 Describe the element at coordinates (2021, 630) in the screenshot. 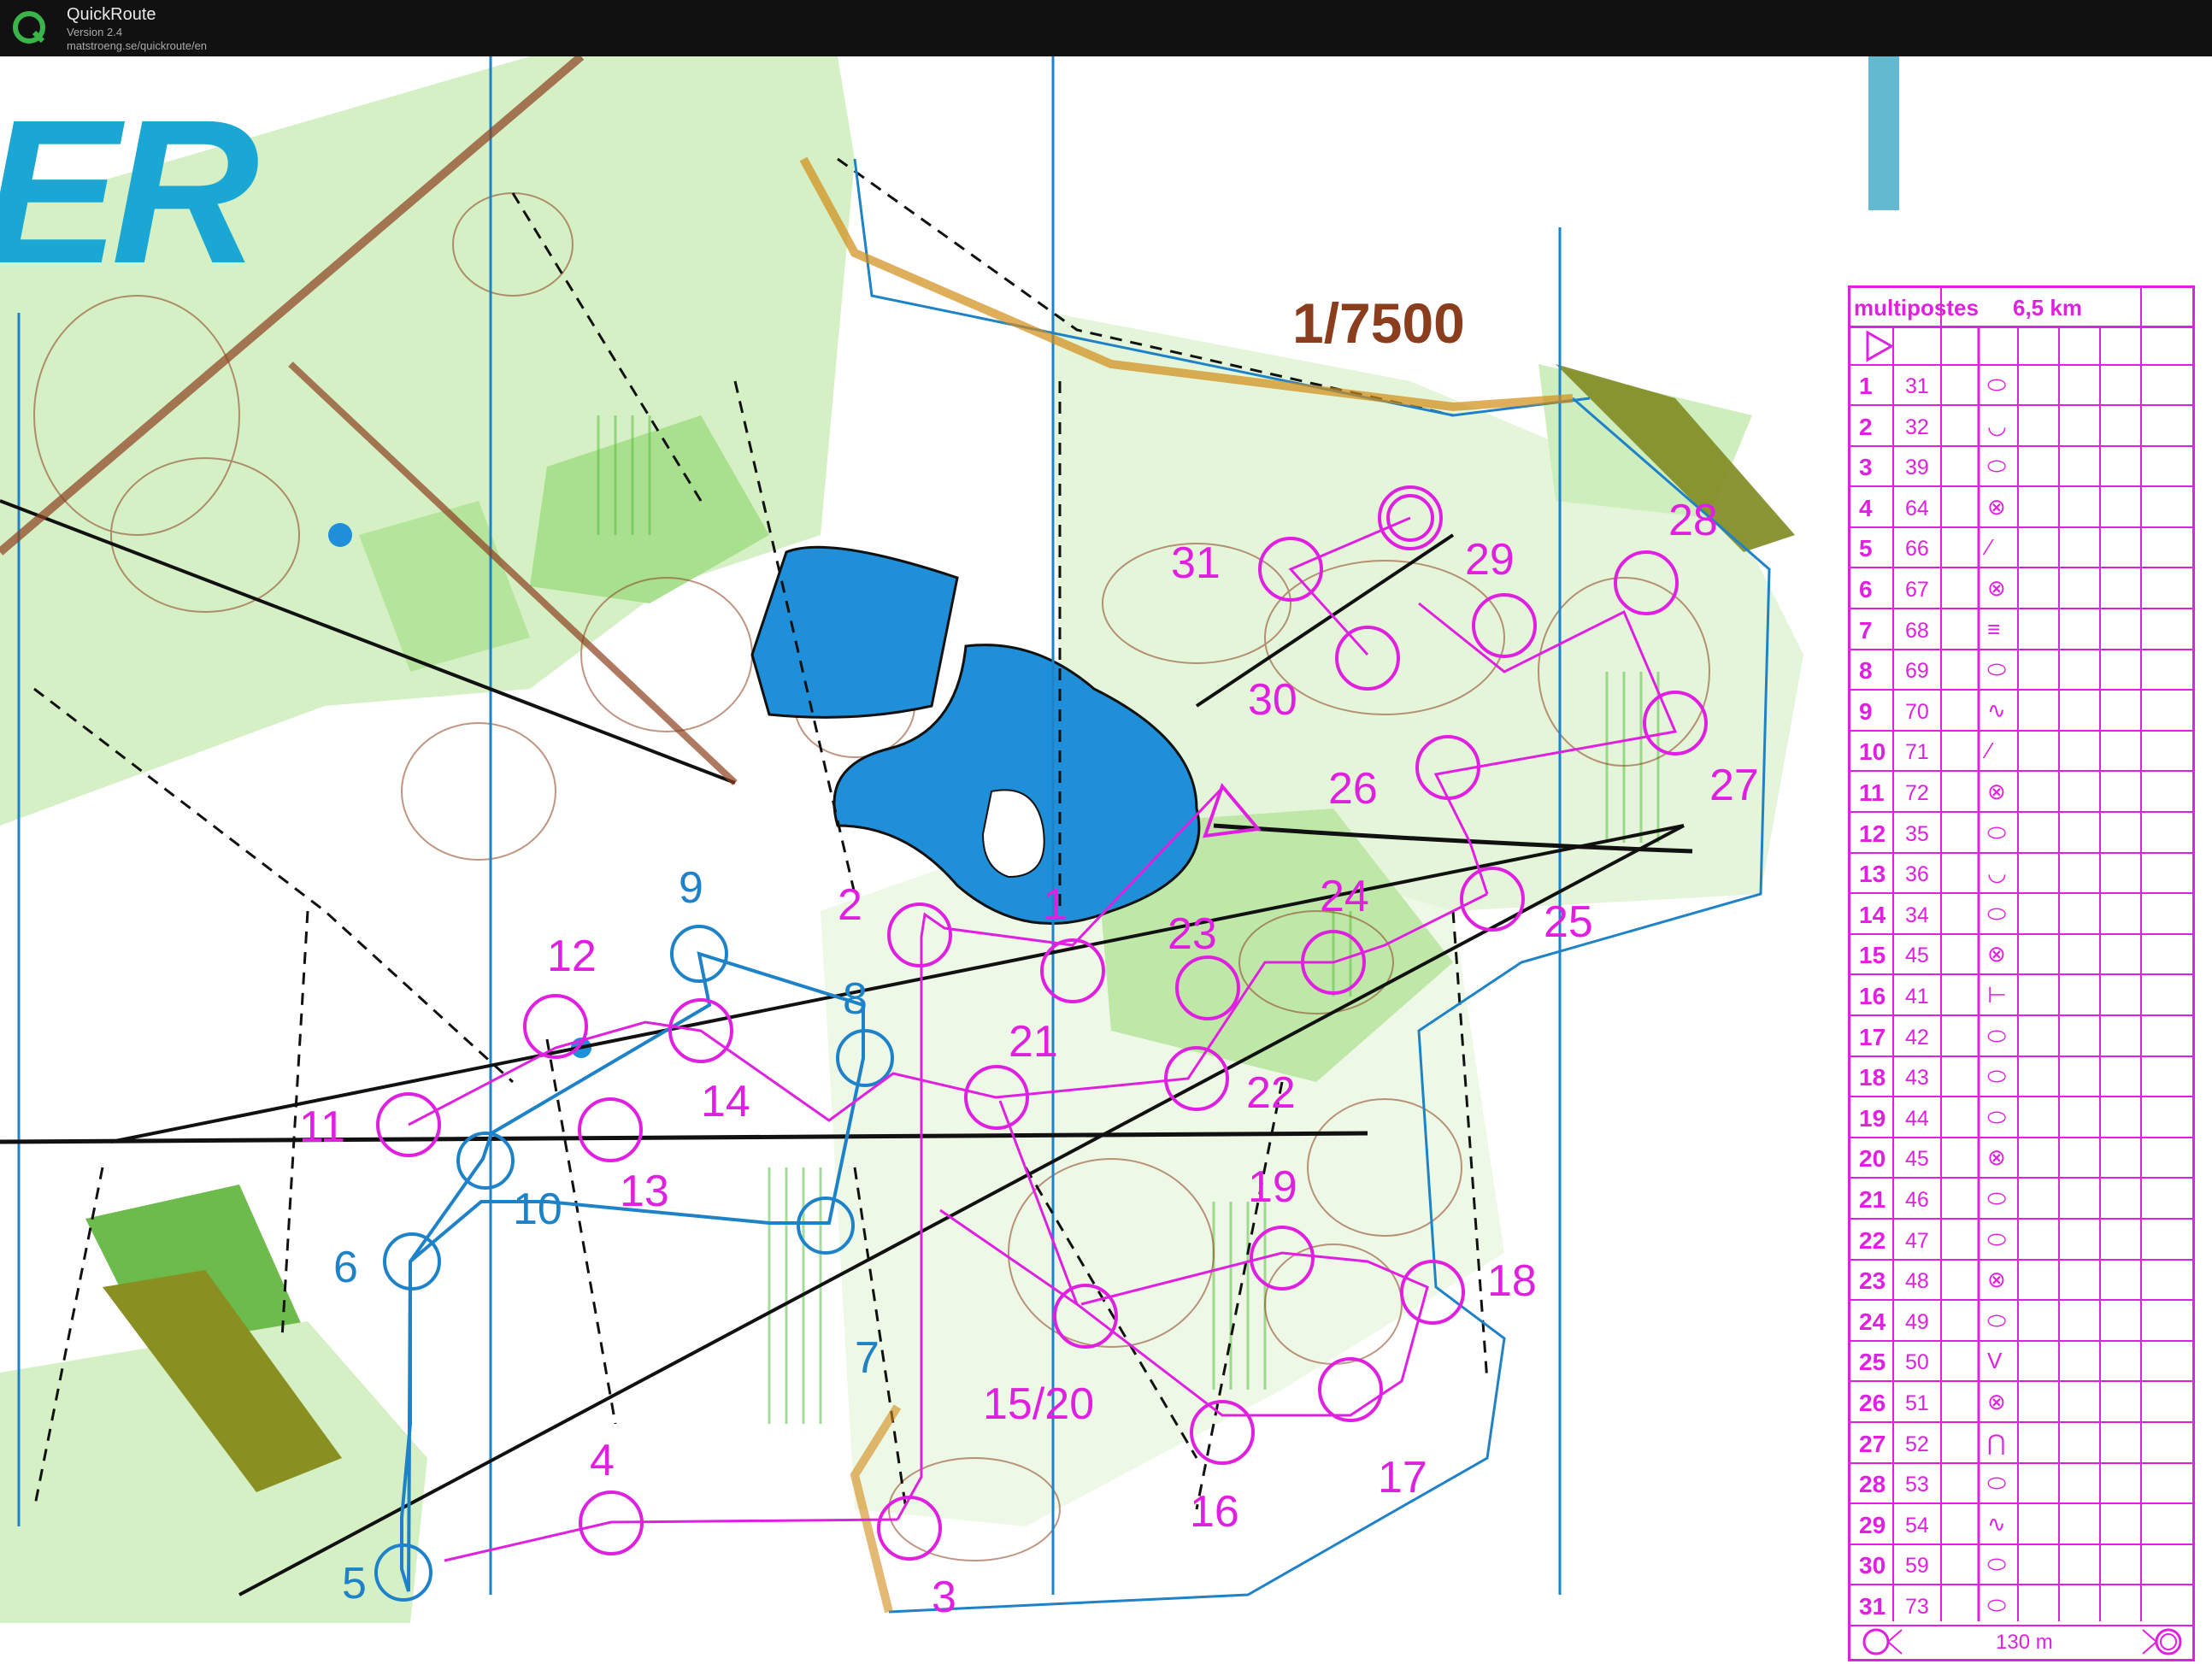

I see `legend-row: 7 68 ≡` at that location.